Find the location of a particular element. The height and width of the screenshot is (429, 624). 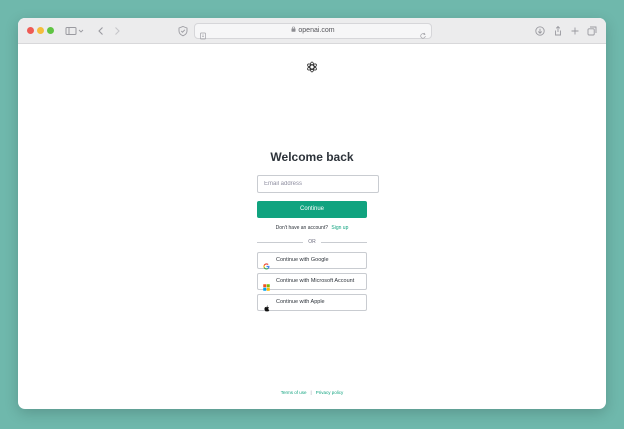

signup-link: Sign up is located at coordinates (339, 228).